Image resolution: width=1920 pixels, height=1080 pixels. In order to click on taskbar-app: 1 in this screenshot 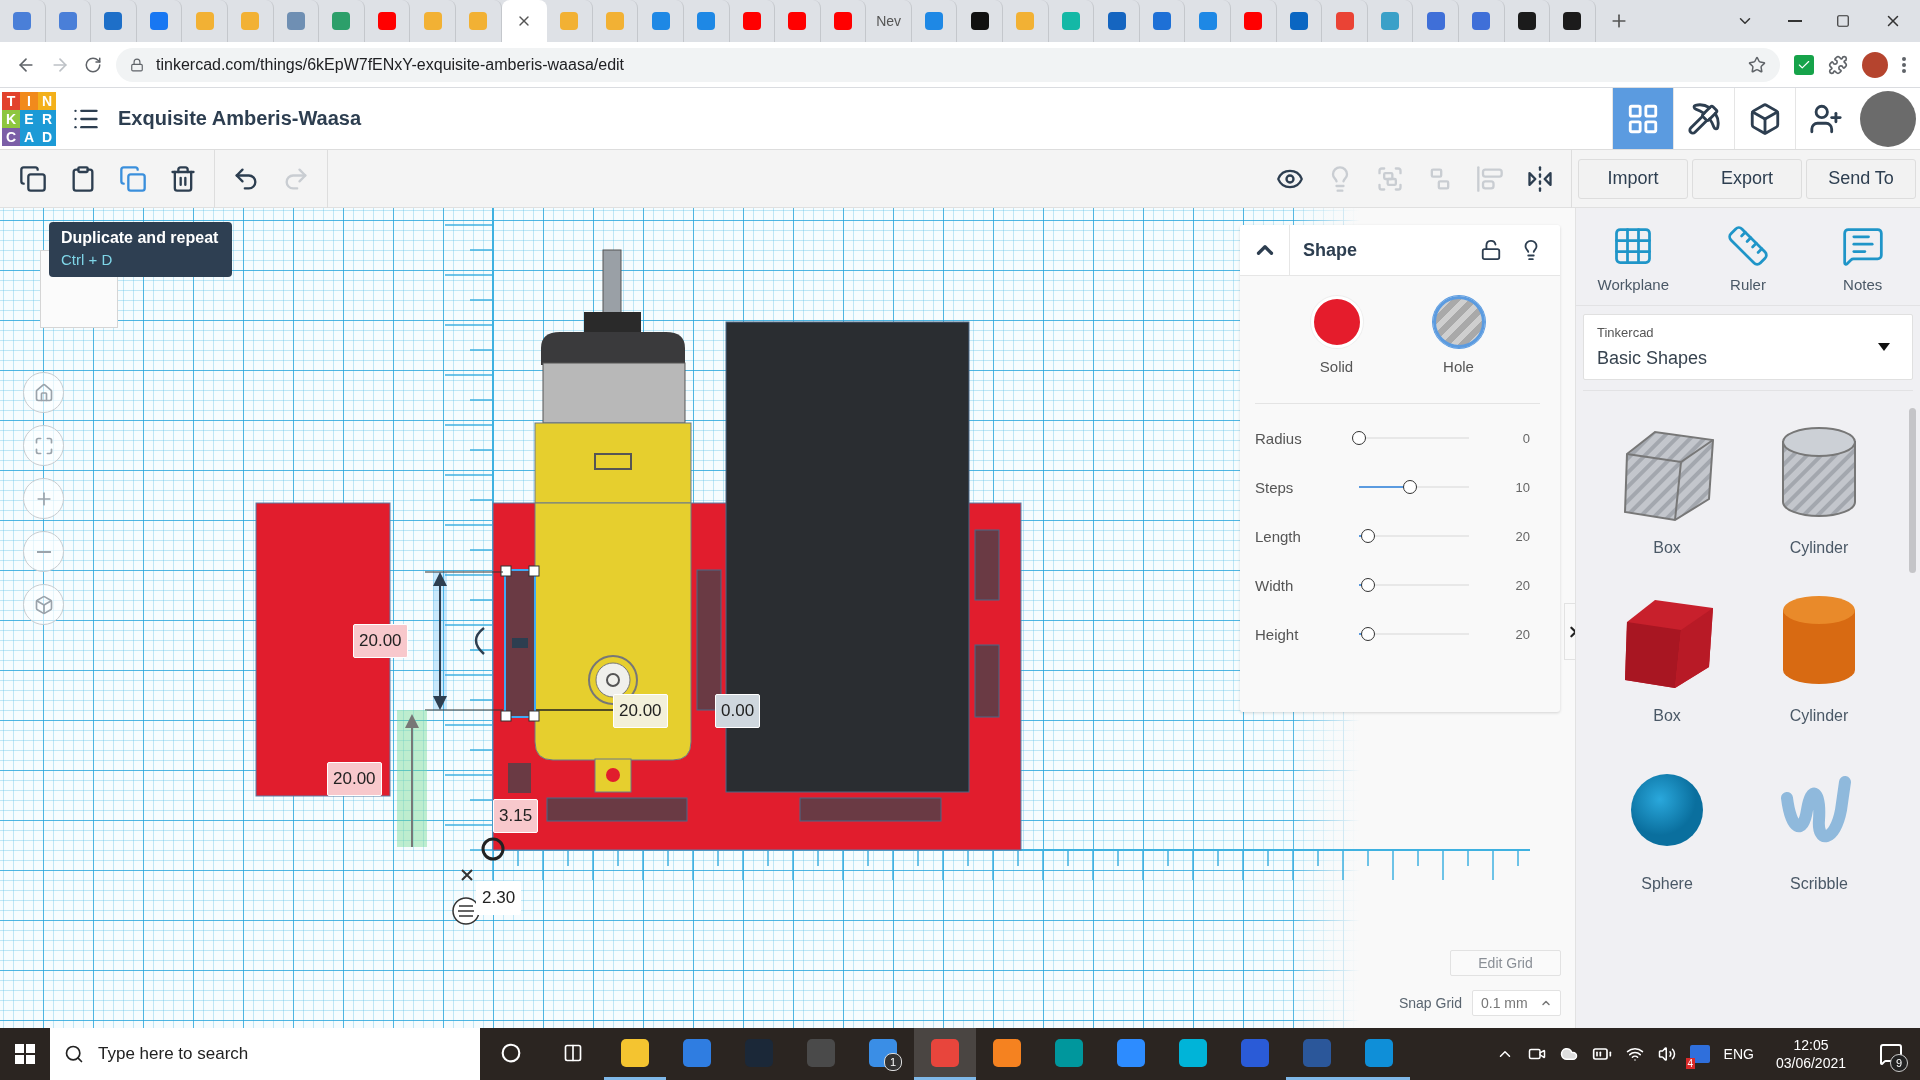, I will do `click(883, 1054)`.